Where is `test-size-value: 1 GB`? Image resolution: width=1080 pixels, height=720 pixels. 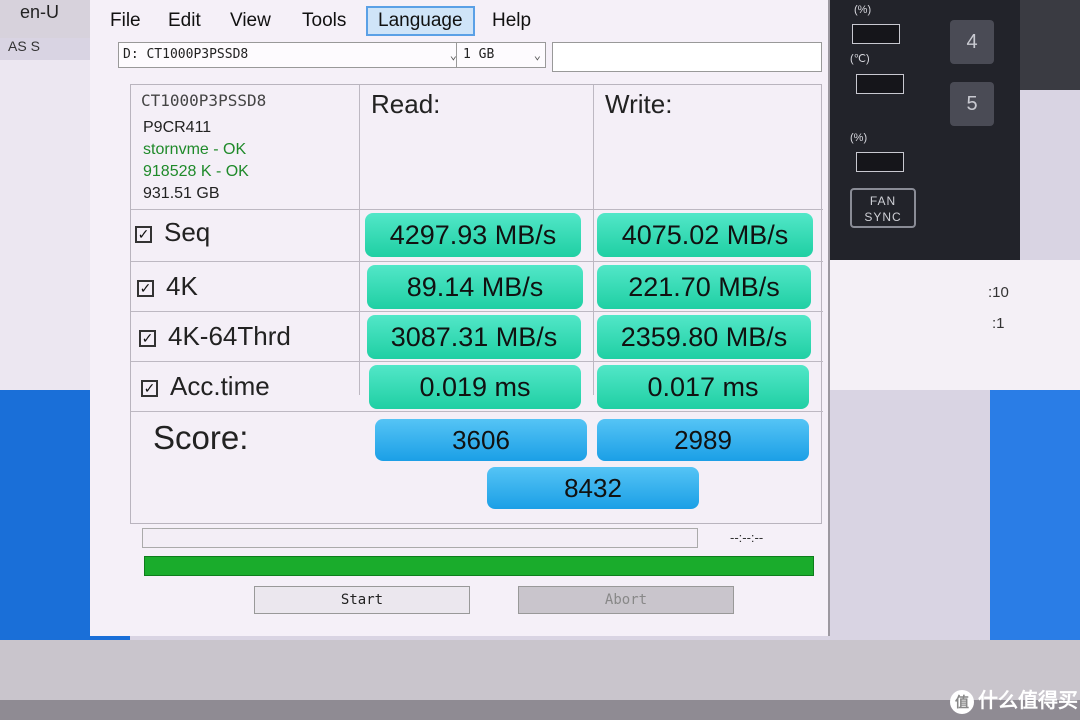 test-size-value: 1 GB is located at coordinates (479, 54).